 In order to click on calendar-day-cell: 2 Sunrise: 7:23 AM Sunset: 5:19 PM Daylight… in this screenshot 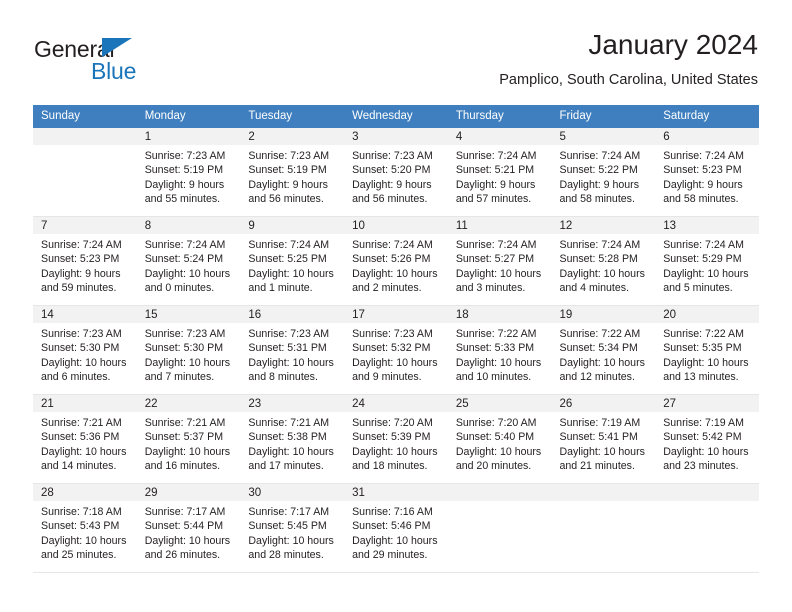, I will do `click(292, 172)`.